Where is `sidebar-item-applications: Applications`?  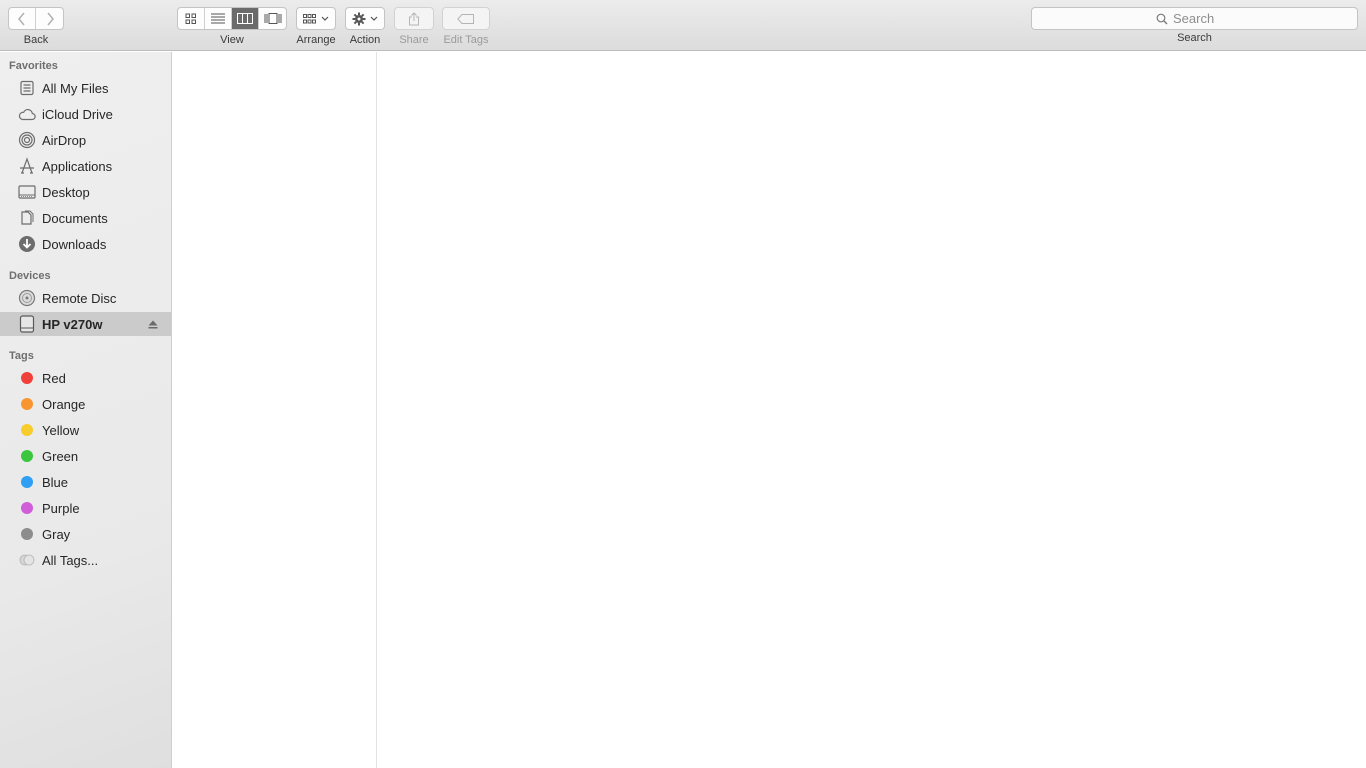
sidebar-item-applications: Applications is located at coordinates (85, 166).